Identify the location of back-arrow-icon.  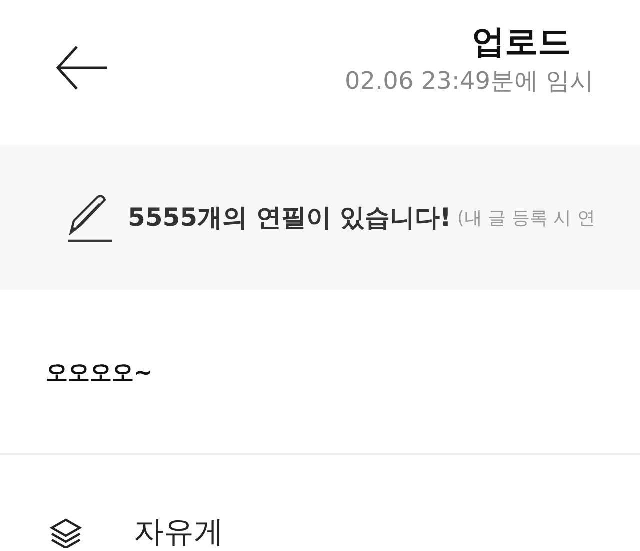
(82, 68).